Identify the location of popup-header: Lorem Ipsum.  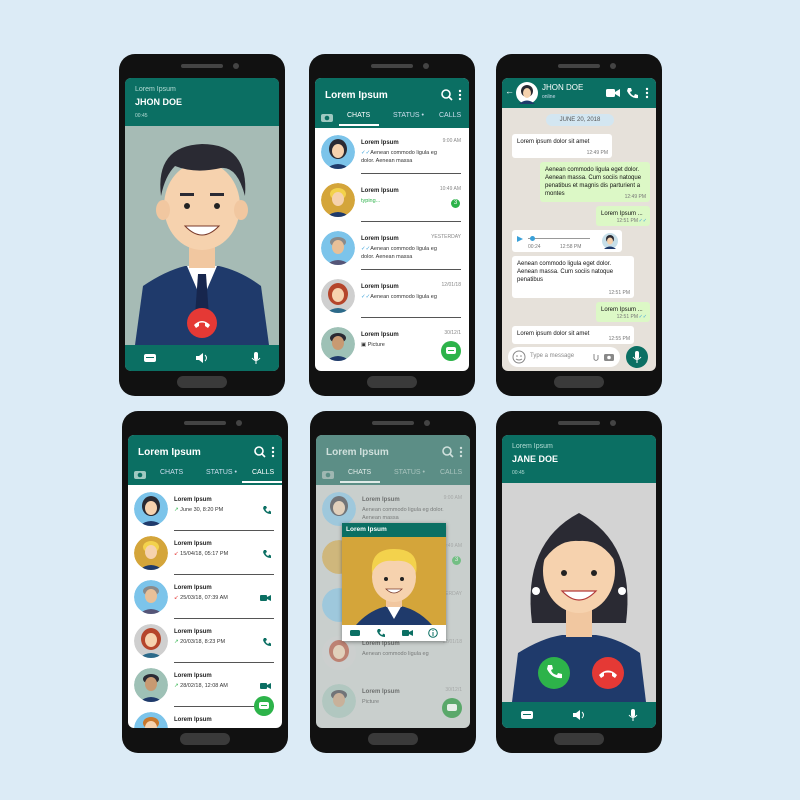
(394, 530).